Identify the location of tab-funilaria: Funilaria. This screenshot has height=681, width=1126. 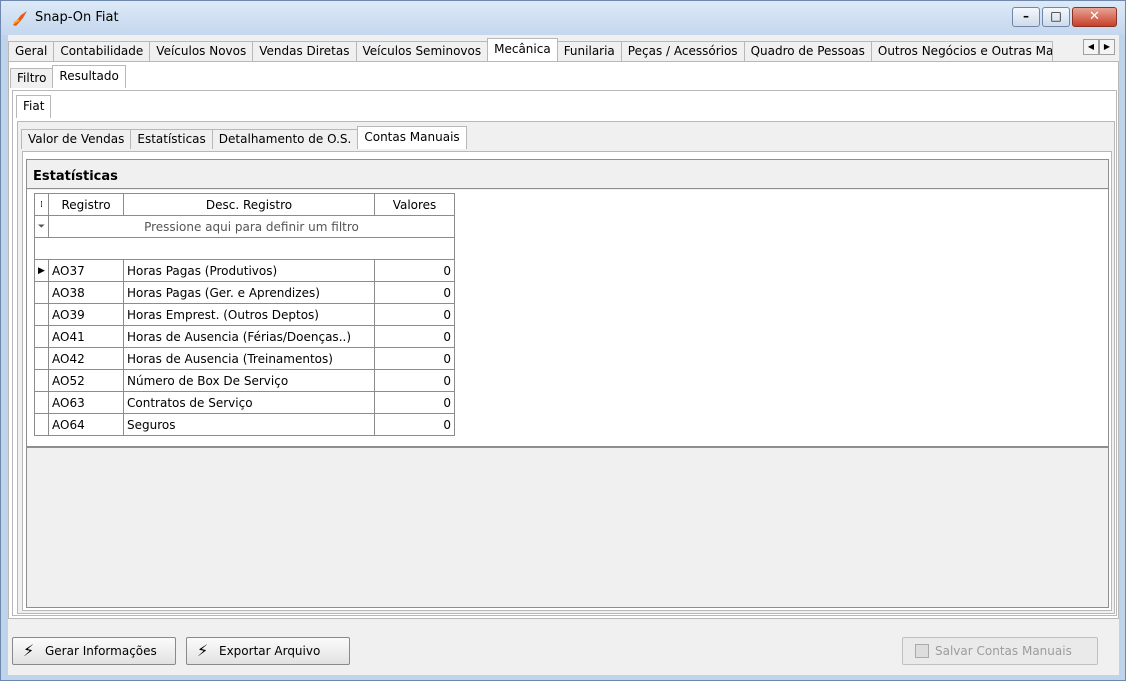
(589, 51).